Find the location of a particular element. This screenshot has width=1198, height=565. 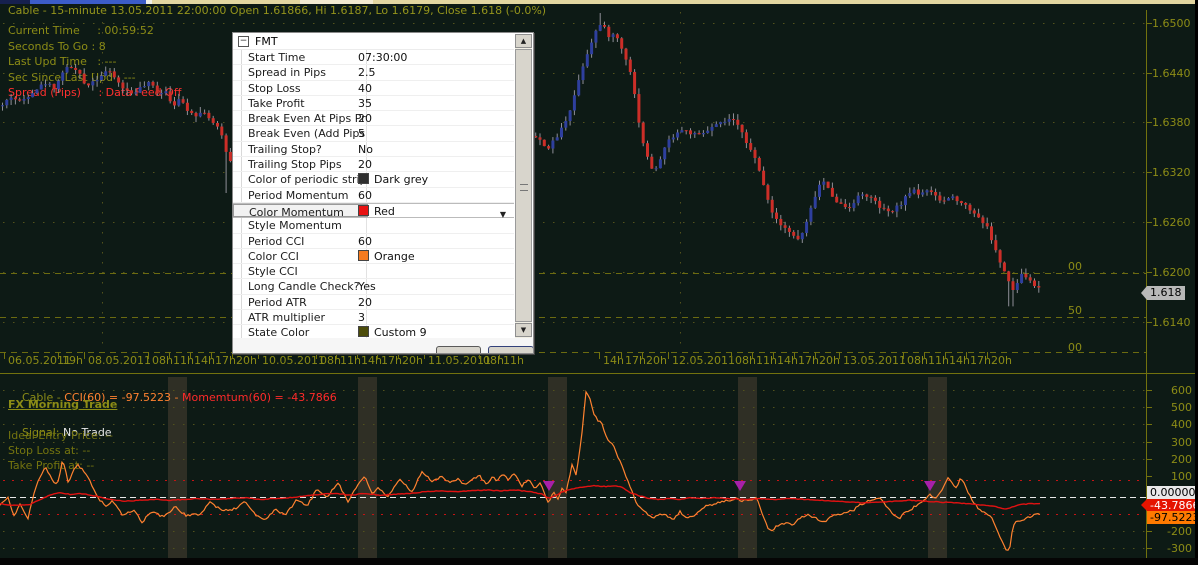

dialog-bottom-button-right is located at coordinates (510, 349).